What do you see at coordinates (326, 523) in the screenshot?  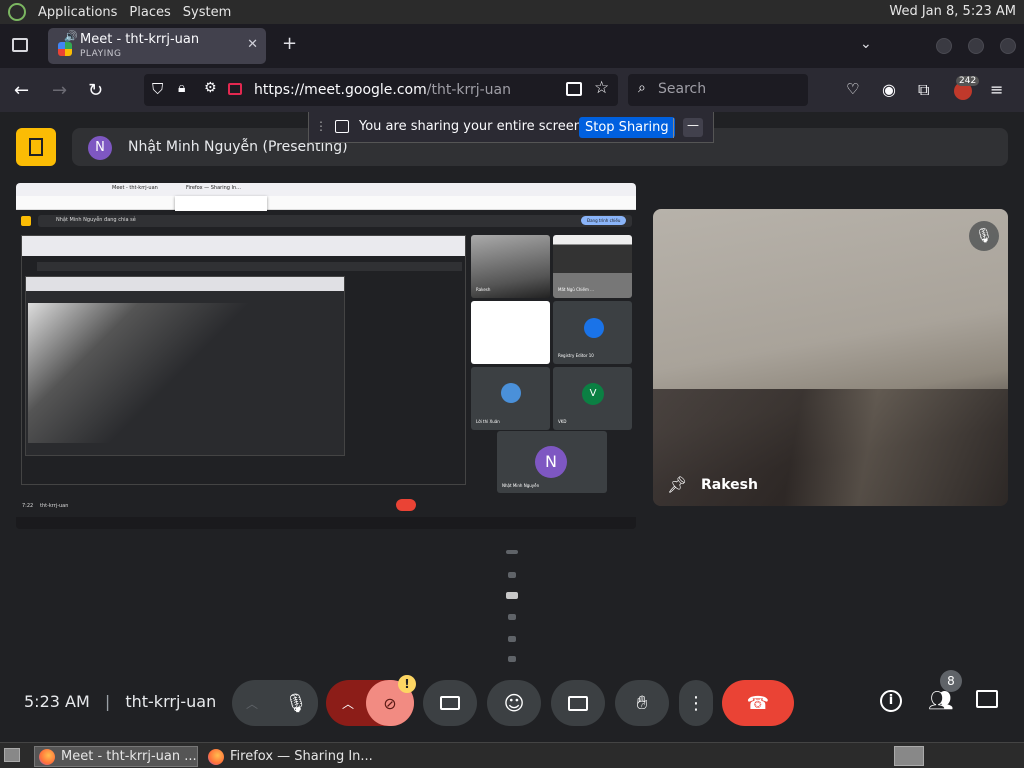 I see `inner-taskbar` at bounding box center [326, 523].